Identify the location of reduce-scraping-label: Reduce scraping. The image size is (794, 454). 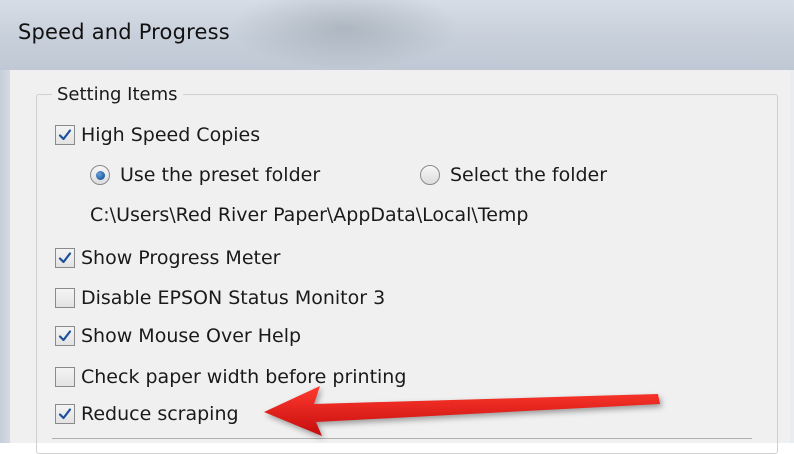
(160, 414).